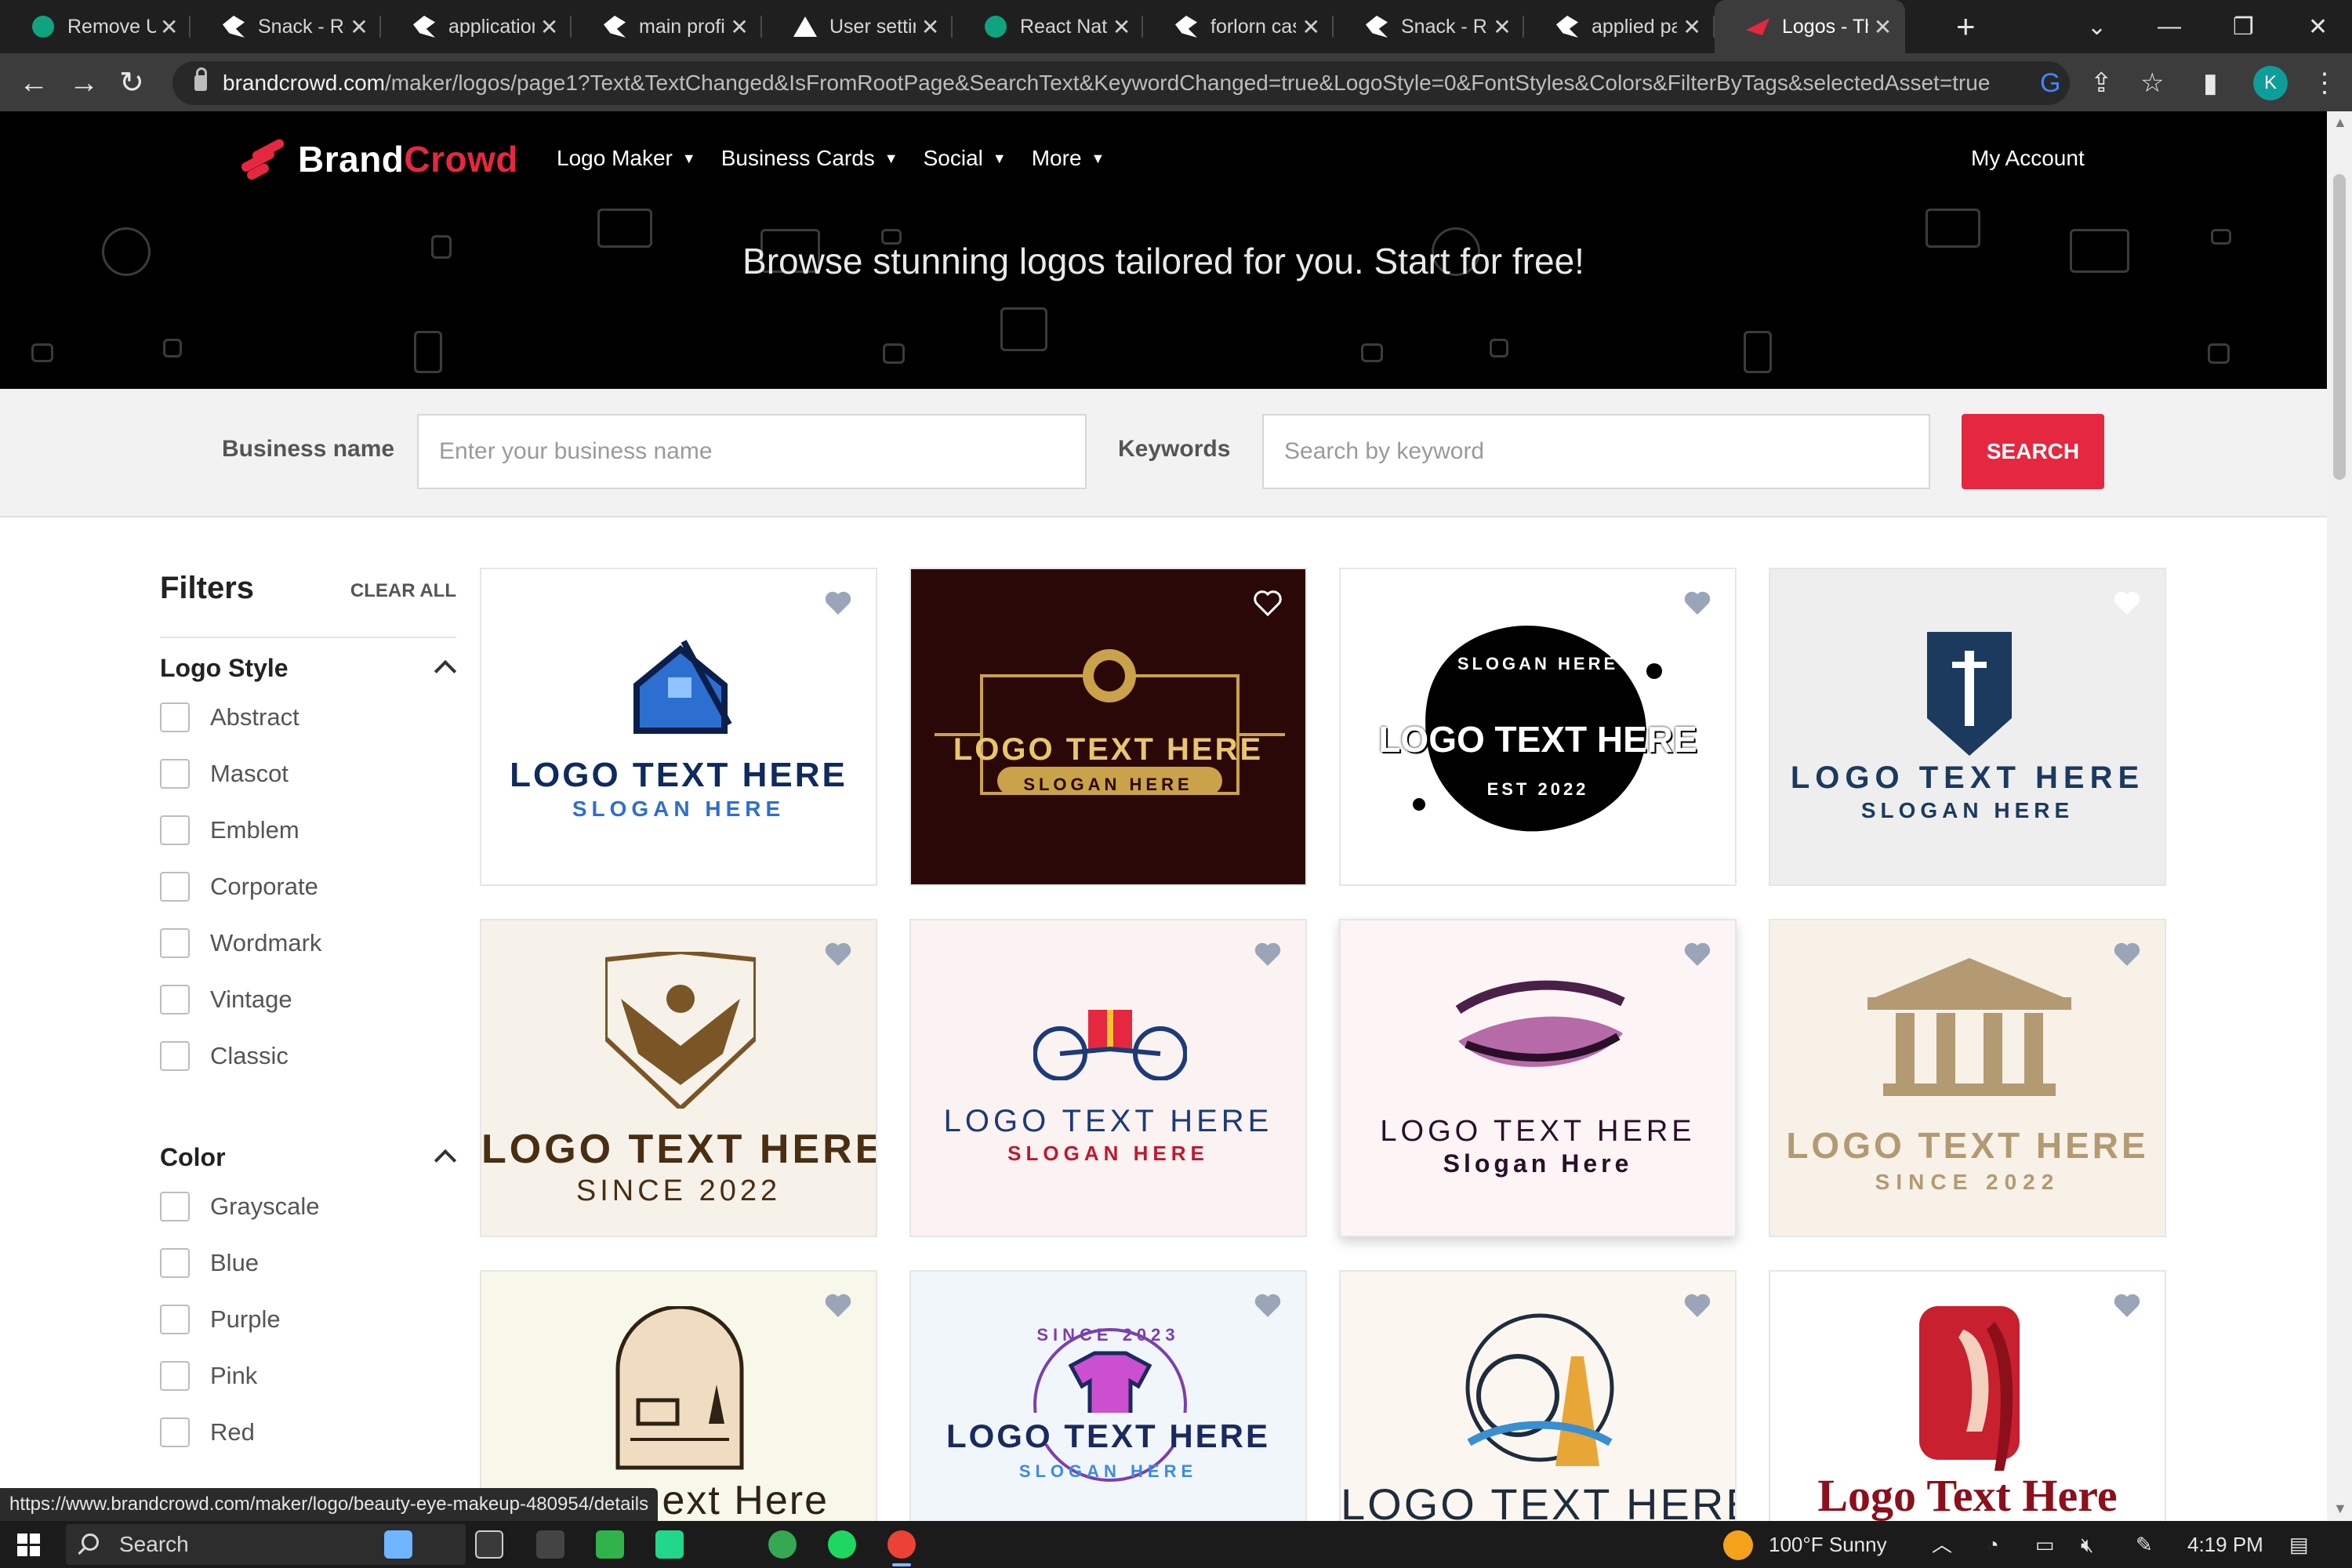 The image size is (2352, 1568). What do you see at coordinates (901, 1548) in the screenshot?
I see `chrome-active-icon` at bounding box center [901, 1548].